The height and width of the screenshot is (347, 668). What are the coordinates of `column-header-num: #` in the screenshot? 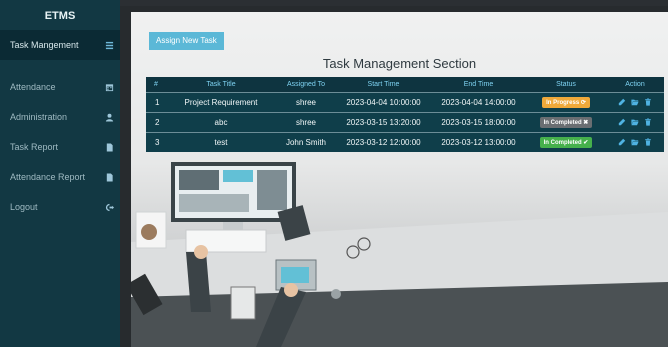 It's located at (156, 84).